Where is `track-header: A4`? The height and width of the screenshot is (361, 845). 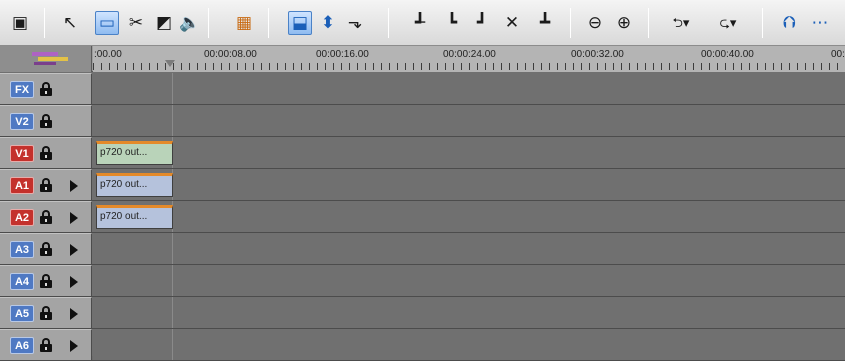 track-header: A4 is located at coordinates (46, 280).